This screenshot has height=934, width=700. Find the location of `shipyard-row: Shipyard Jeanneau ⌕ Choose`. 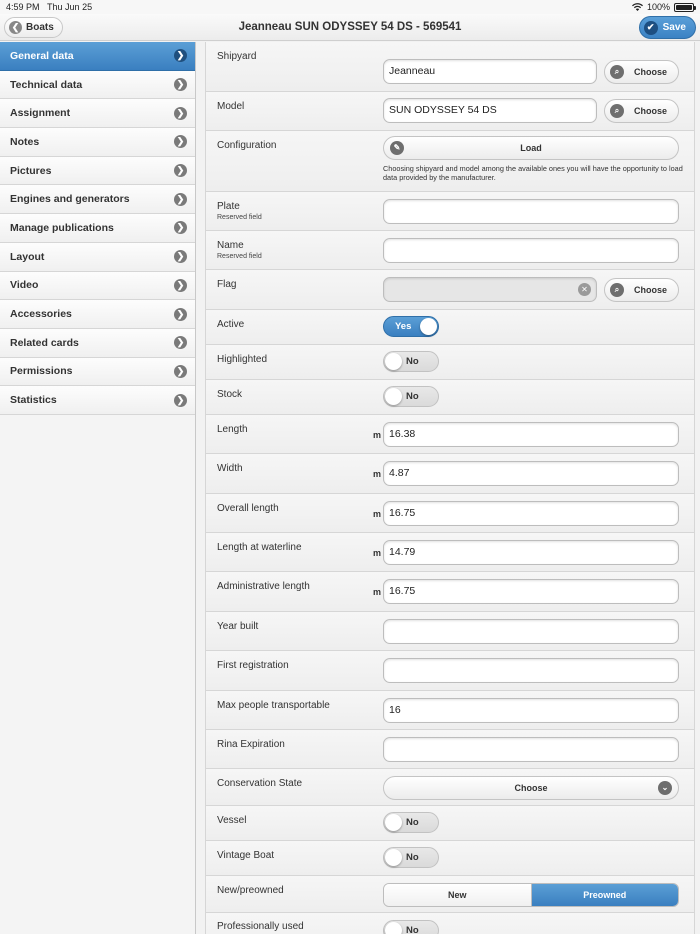

shipyard-row: Shipyard Jeanneau ⌕ Choose is located at coordinates (450, 67).